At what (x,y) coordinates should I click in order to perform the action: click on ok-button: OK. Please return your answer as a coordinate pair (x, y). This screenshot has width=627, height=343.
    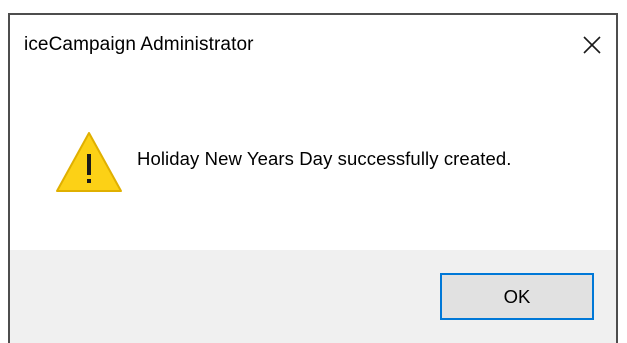
    Looking at the image, I should click on (517, 296).